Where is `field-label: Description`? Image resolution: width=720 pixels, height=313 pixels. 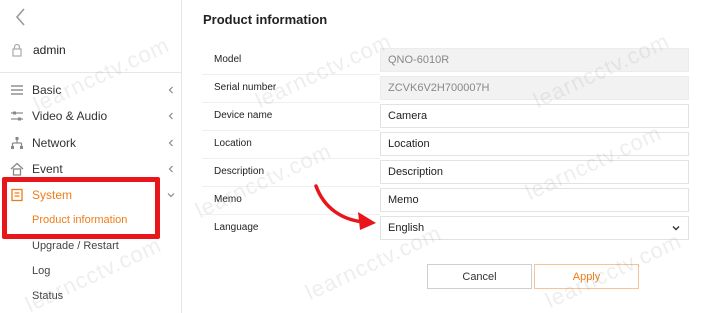 field-label: Description is located at coordinates (239, 171).